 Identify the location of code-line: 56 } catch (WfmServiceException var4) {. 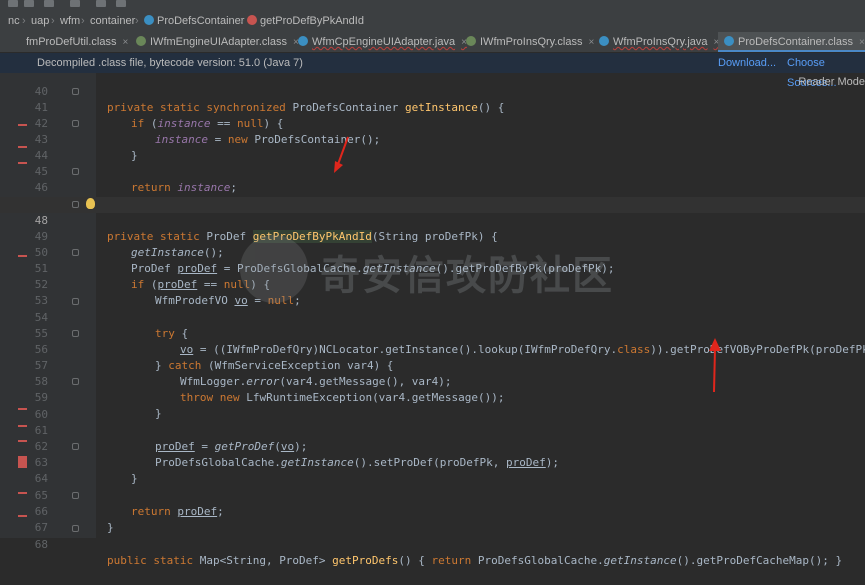
(432, 349).